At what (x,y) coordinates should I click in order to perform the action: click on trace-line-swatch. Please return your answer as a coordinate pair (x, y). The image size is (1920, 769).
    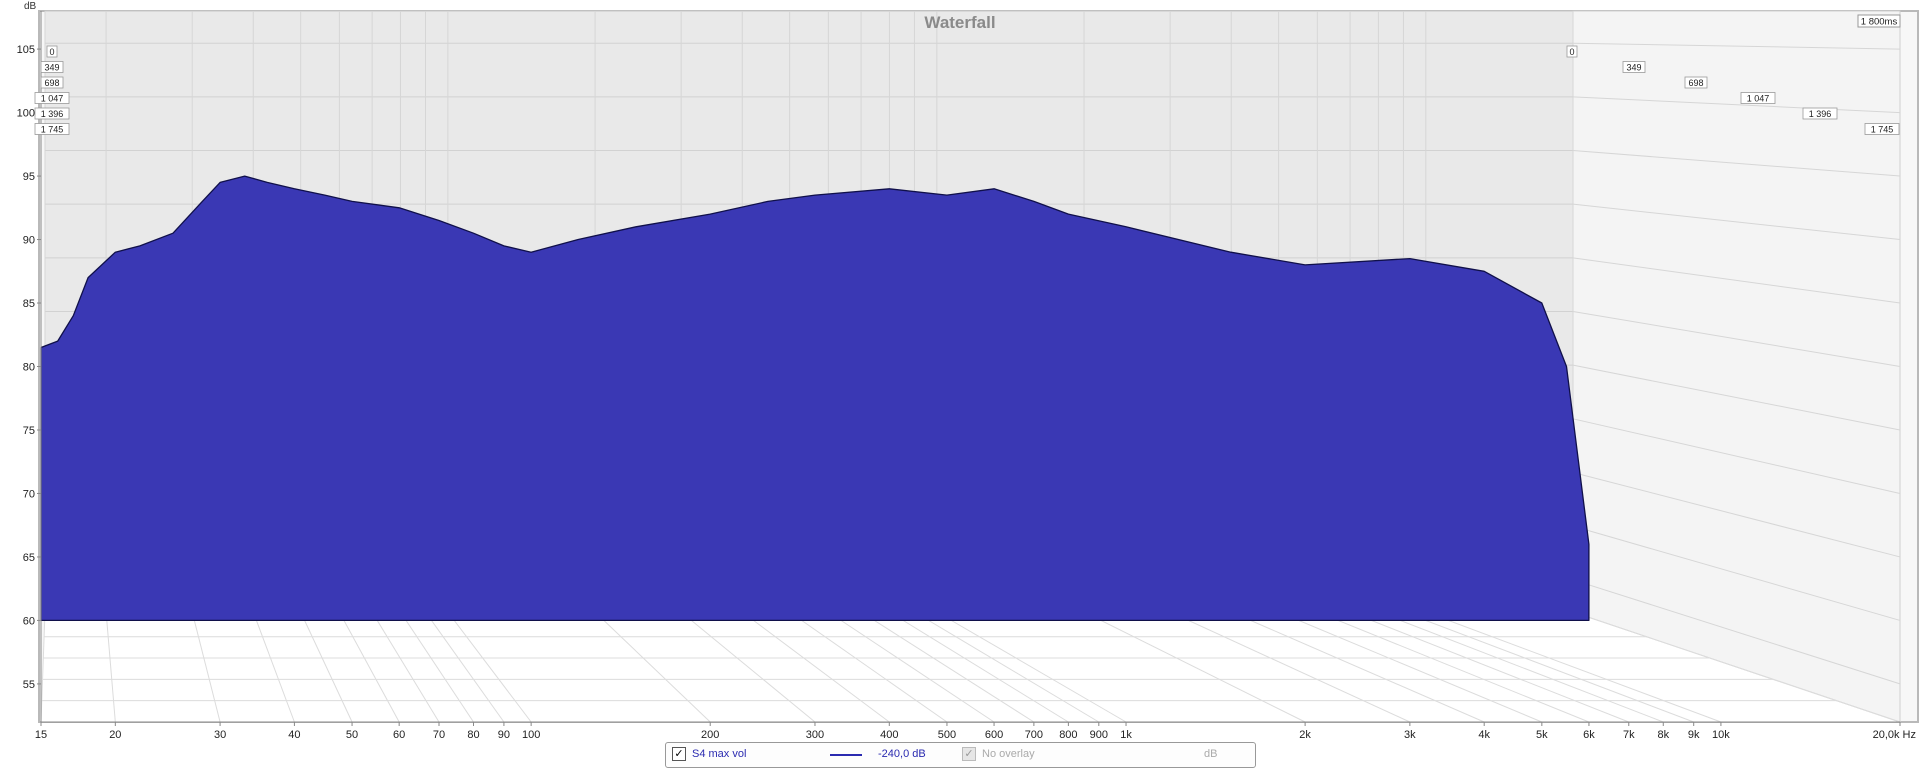
    Looking at the image, I should click on (846, 755).